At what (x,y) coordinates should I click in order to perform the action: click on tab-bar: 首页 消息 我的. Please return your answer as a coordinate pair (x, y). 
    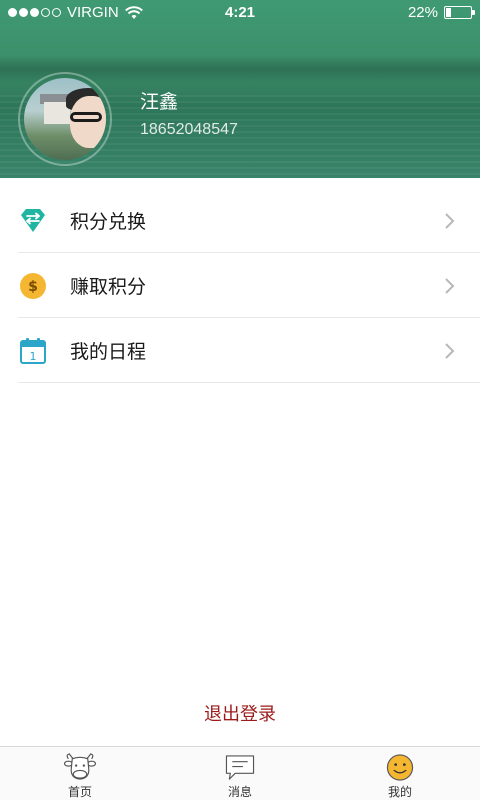
    Looking at the image, I should click on (240, 773).